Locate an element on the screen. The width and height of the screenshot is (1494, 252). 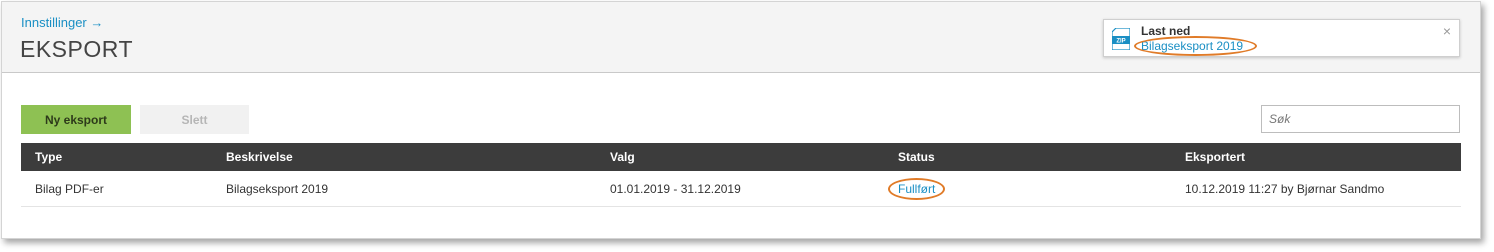
cell-exported: 10.12.2019 11:27 by Bjørnar Sandmo is located at coordinates (1285, 189).